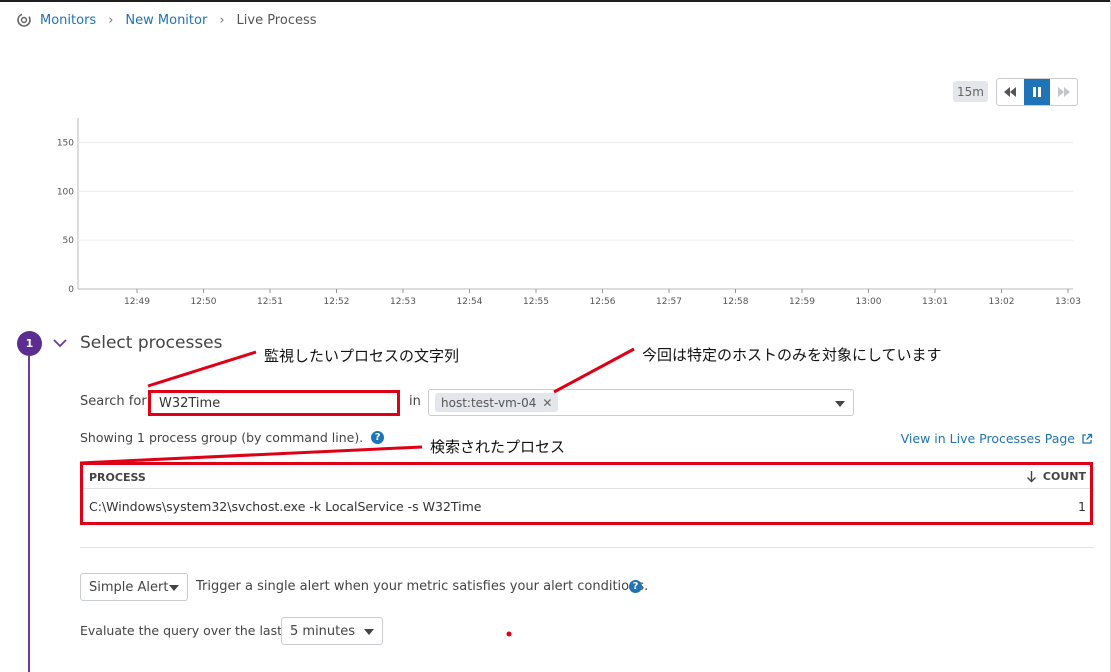  I want to click on rewind-button, so click(1010, 92).